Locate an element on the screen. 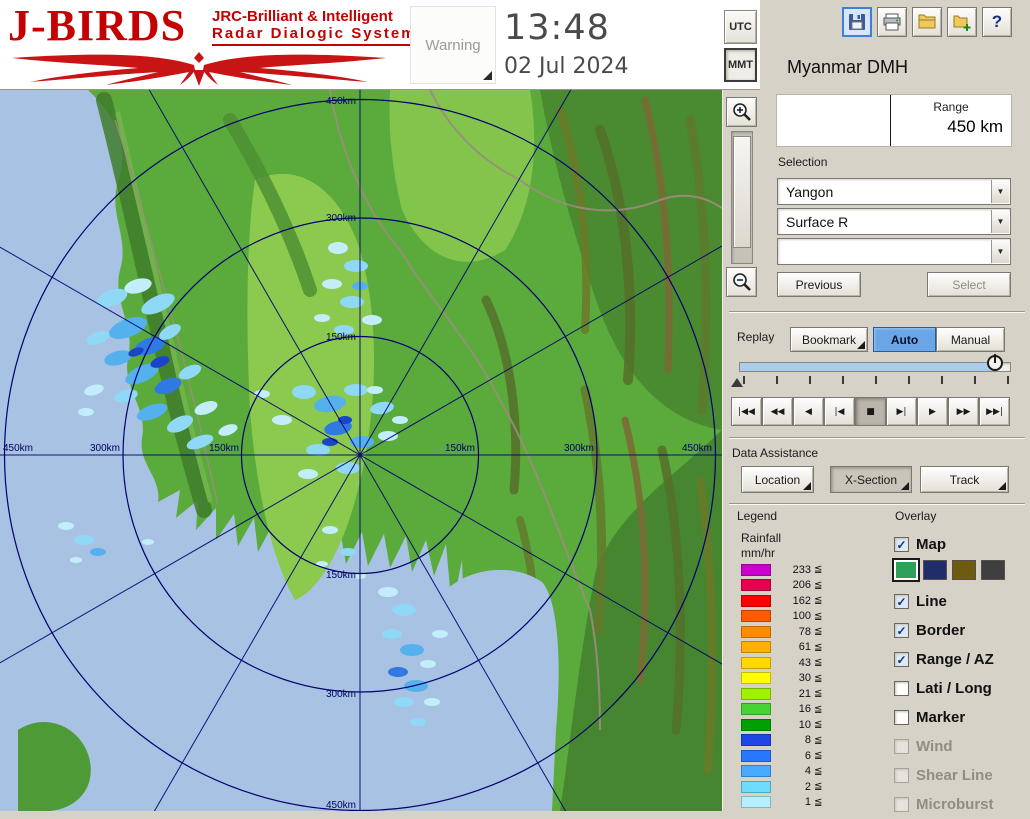 Image resolution: width=1030 pixels, height=819 pixels. overlay-item-label: Line is located at coordinates (931, 601).